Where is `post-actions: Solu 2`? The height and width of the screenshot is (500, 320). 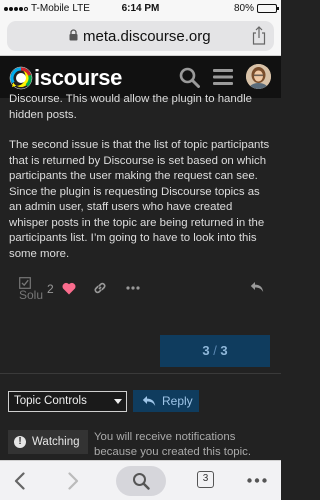 post-actions: Solu 2 is located at coordinates (140, 289).